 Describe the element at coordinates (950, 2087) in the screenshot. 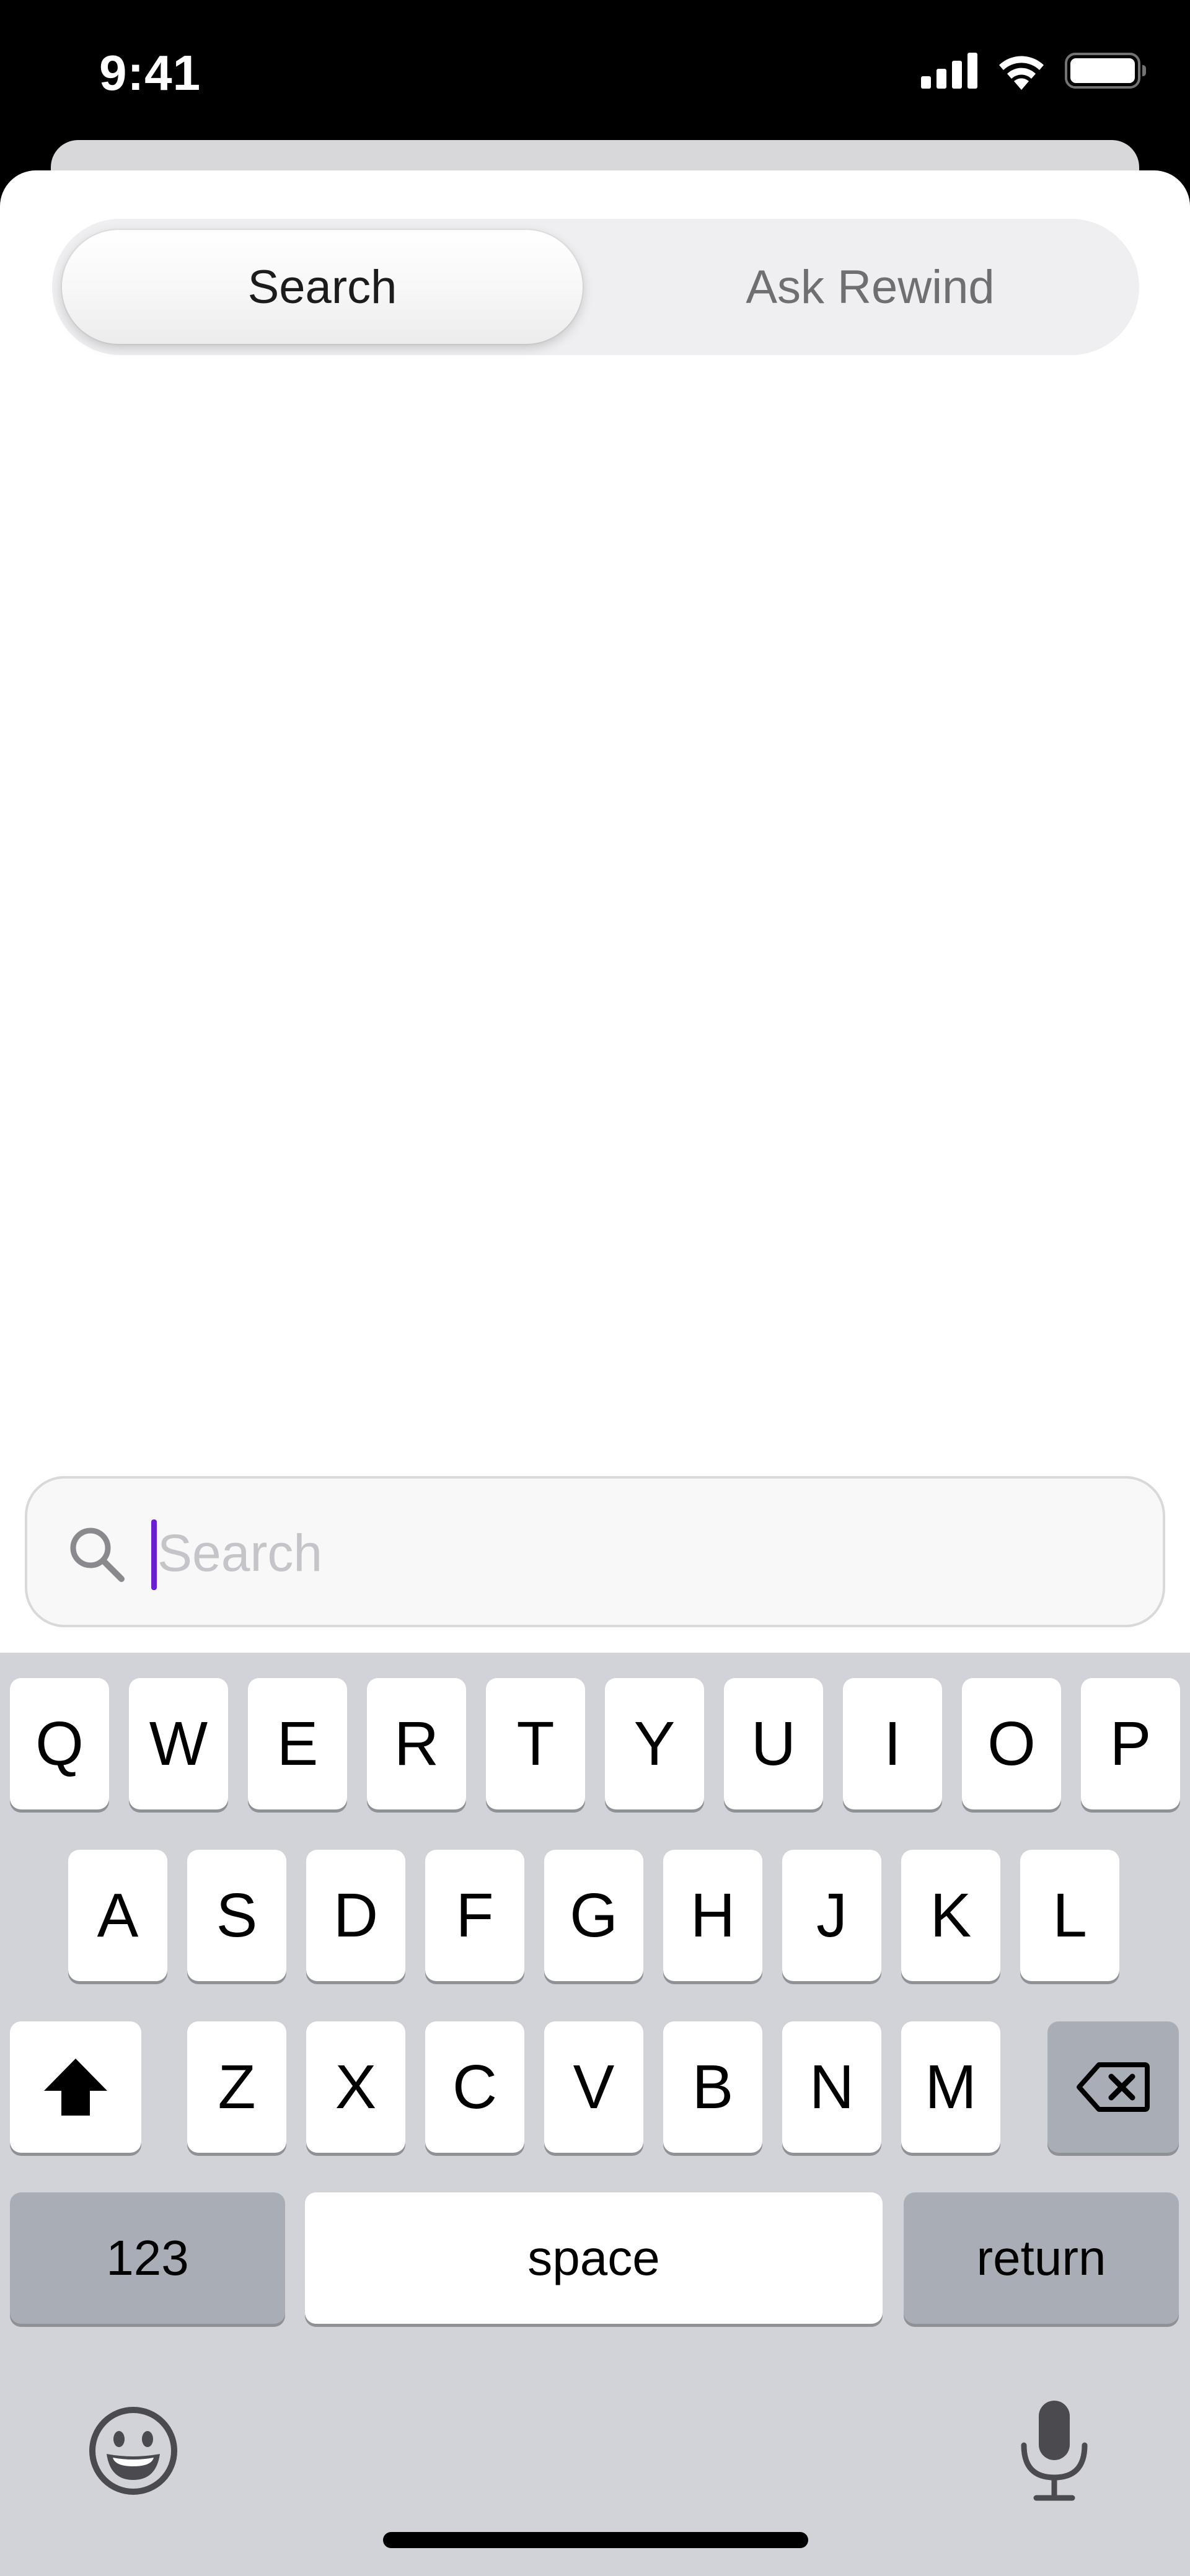

I see `key-m: M` at that location.